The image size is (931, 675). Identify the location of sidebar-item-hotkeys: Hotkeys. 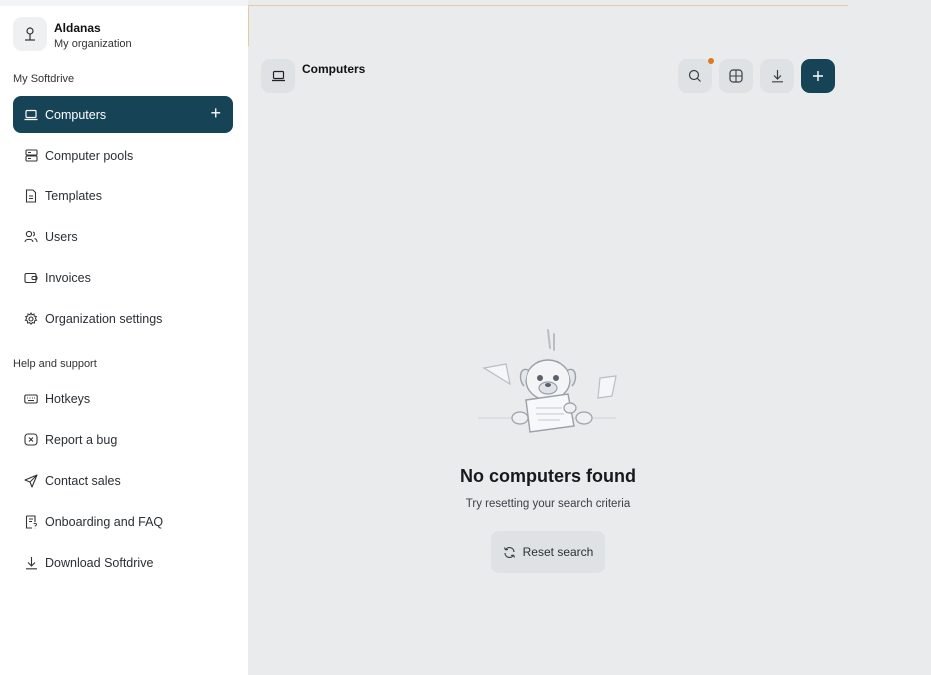
(123, 398).